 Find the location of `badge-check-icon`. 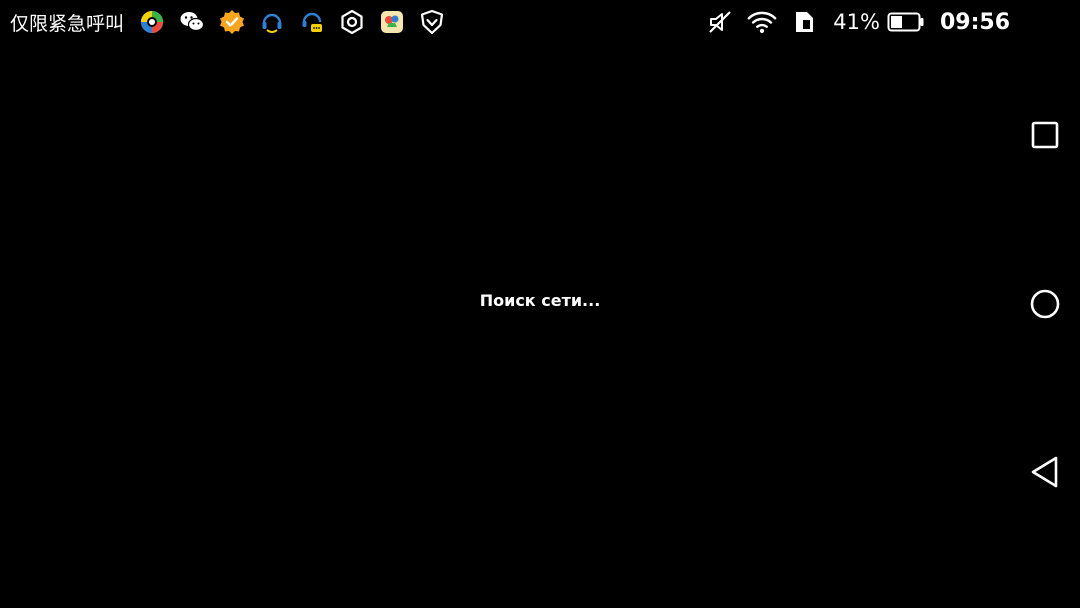

badge-check-icon is located at coordinates (232, 22).